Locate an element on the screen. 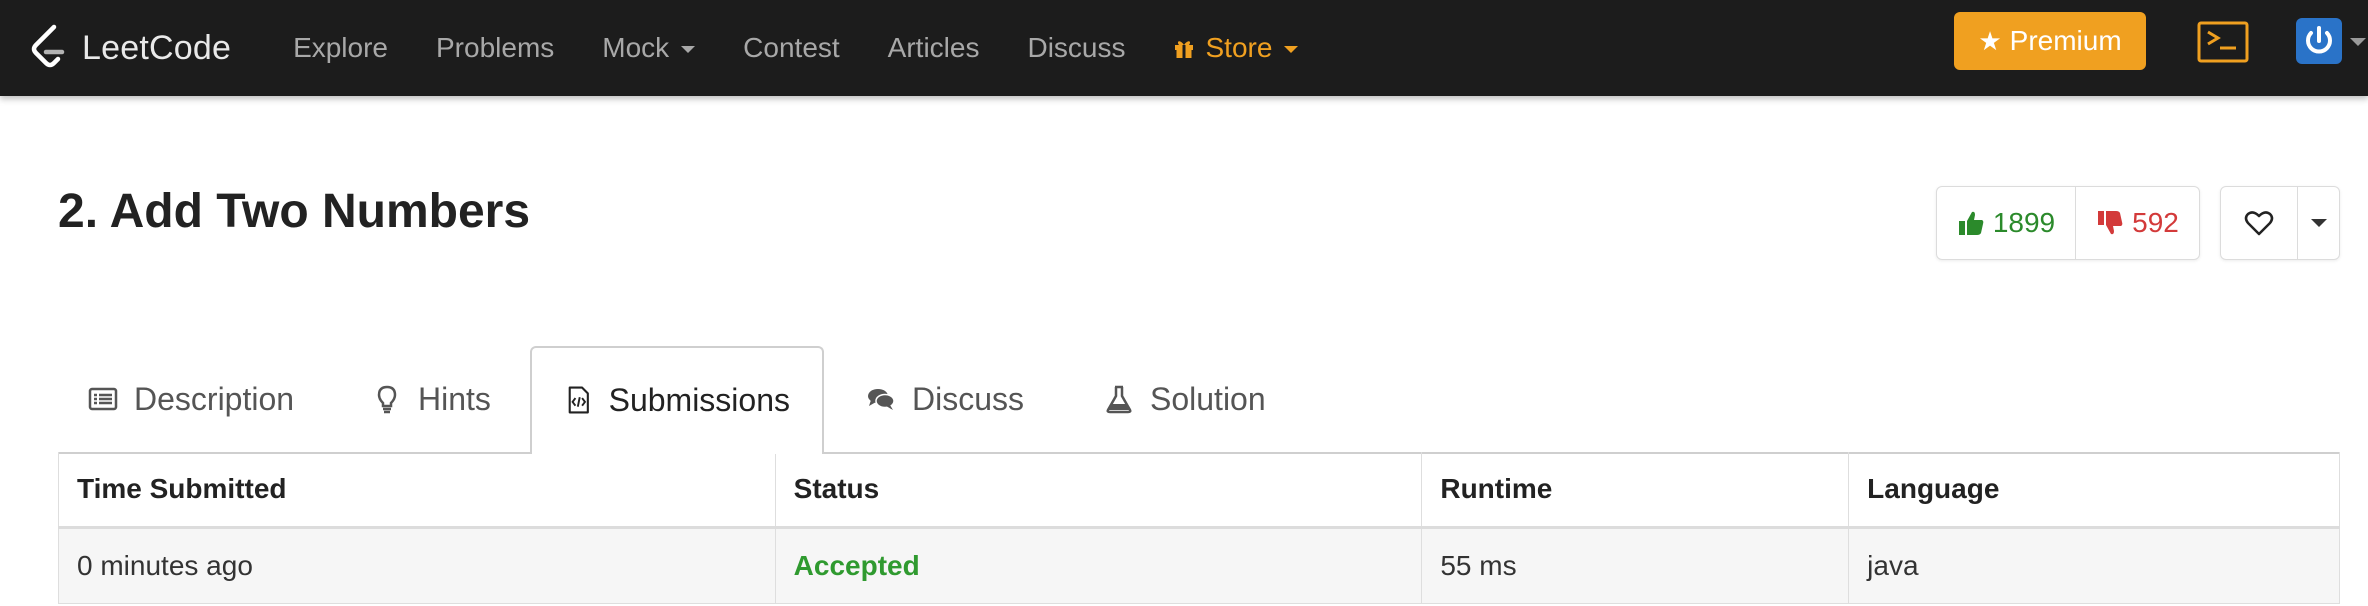  nav-explore: Explore is located at coordinates (340, 48).